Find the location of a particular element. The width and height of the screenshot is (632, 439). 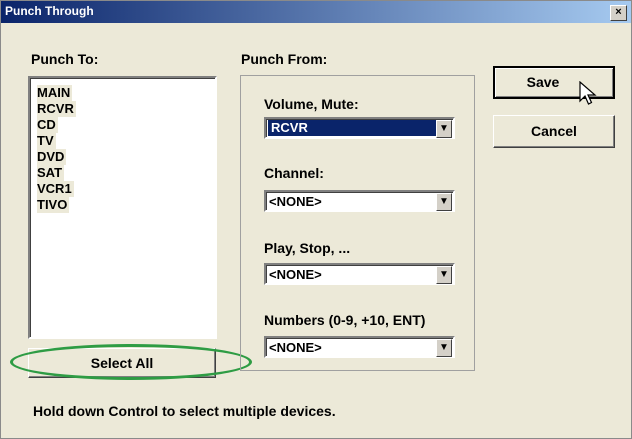

channel-select: <NONE> ▼ is located at coordinates (359, 201).